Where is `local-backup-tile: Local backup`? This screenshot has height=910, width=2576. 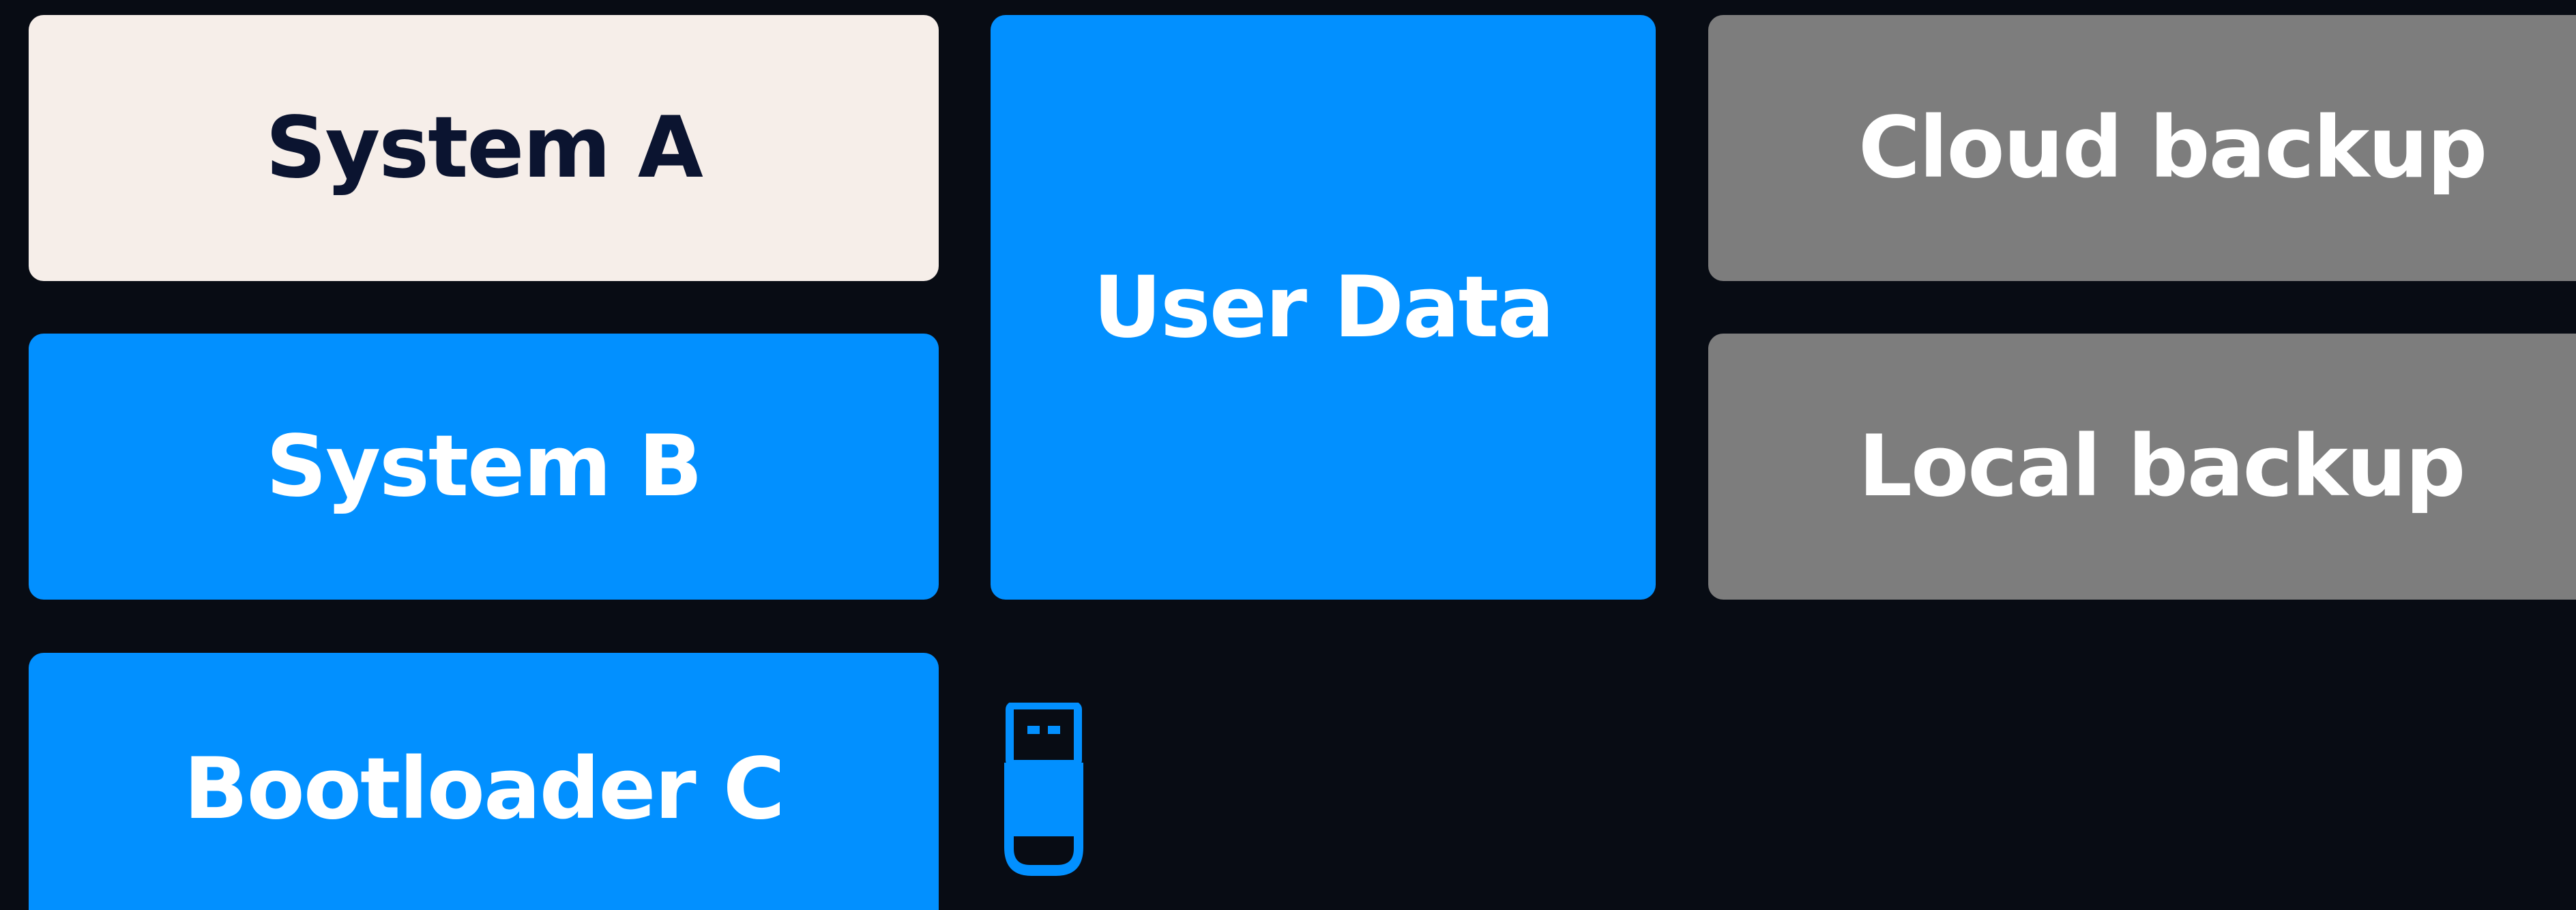
local-backup-tile: Local backup is located at coordinates (2142, 467).